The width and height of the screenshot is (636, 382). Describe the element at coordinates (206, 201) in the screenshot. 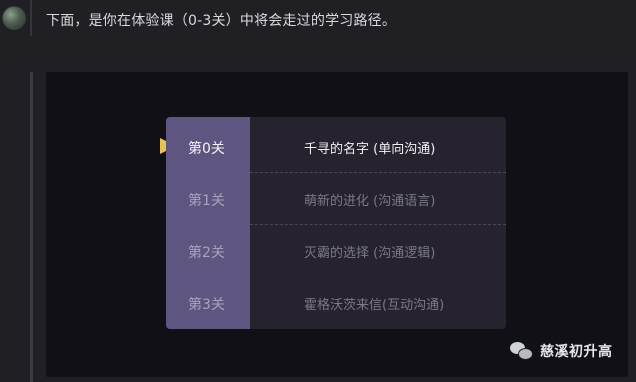

I see `level-label: 第1关` at that location.